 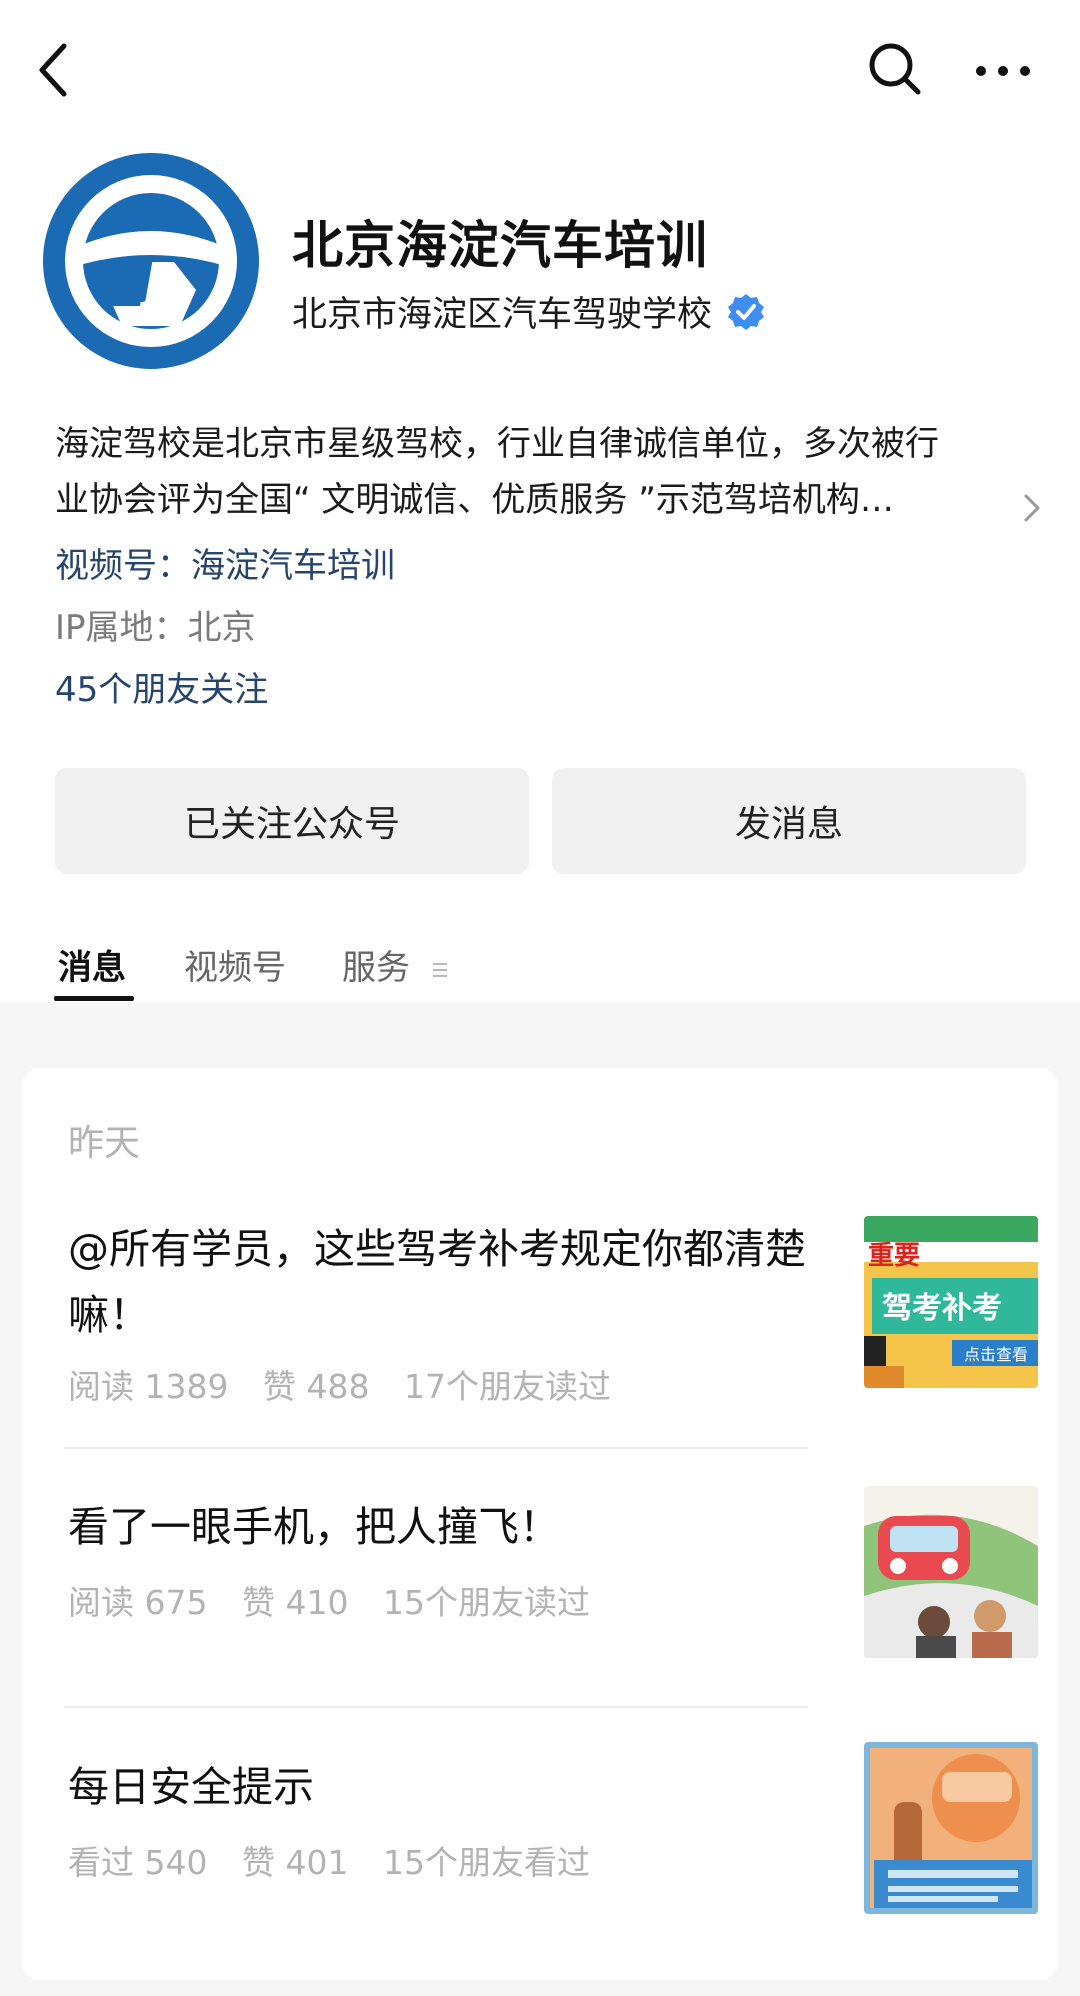 What do you see at coordinates (376, 968) in the screenshot?
I see `tab-services-label: 服务` at bounding box center [376, 968].